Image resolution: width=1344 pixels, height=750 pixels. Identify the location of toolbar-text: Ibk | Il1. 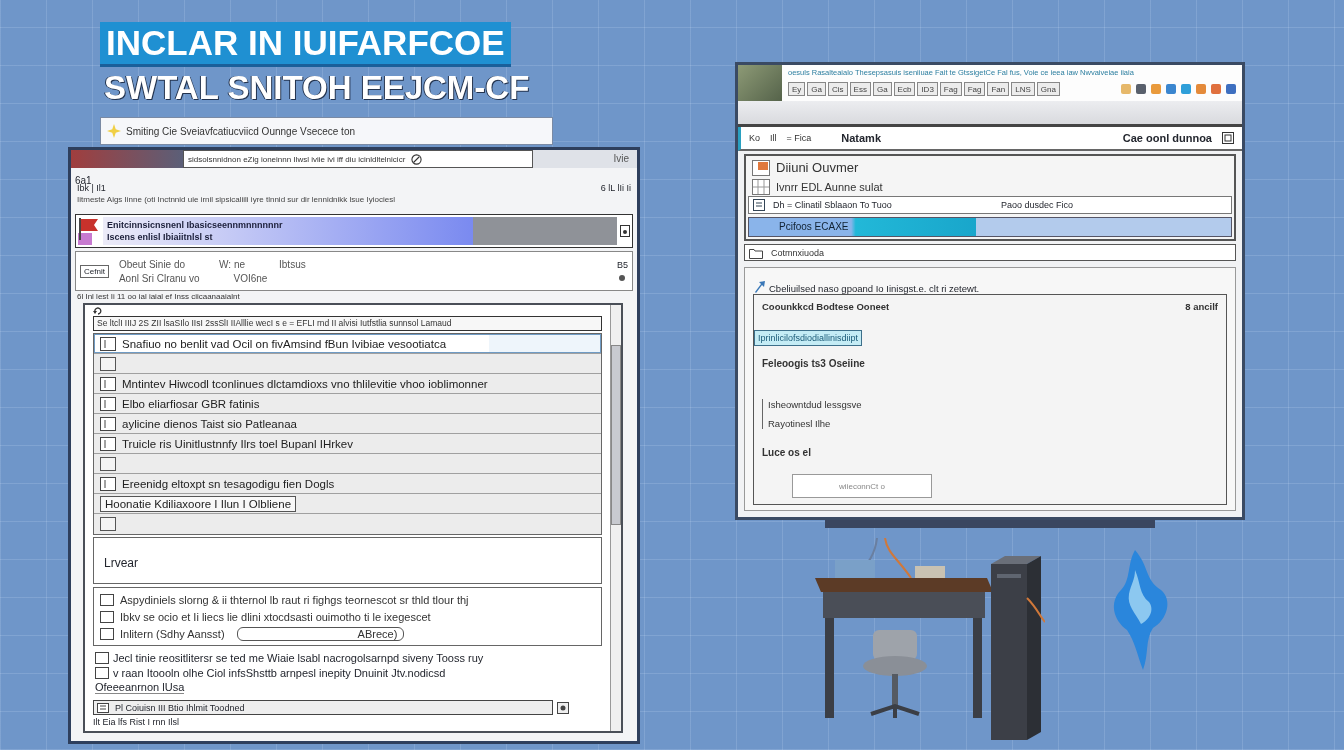
(91, 189).